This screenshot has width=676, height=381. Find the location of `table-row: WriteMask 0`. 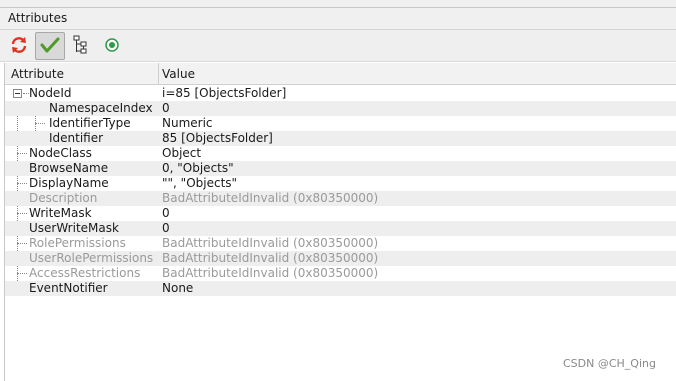

table-row: WriteMask 0 is located at coordinates (340, 213).